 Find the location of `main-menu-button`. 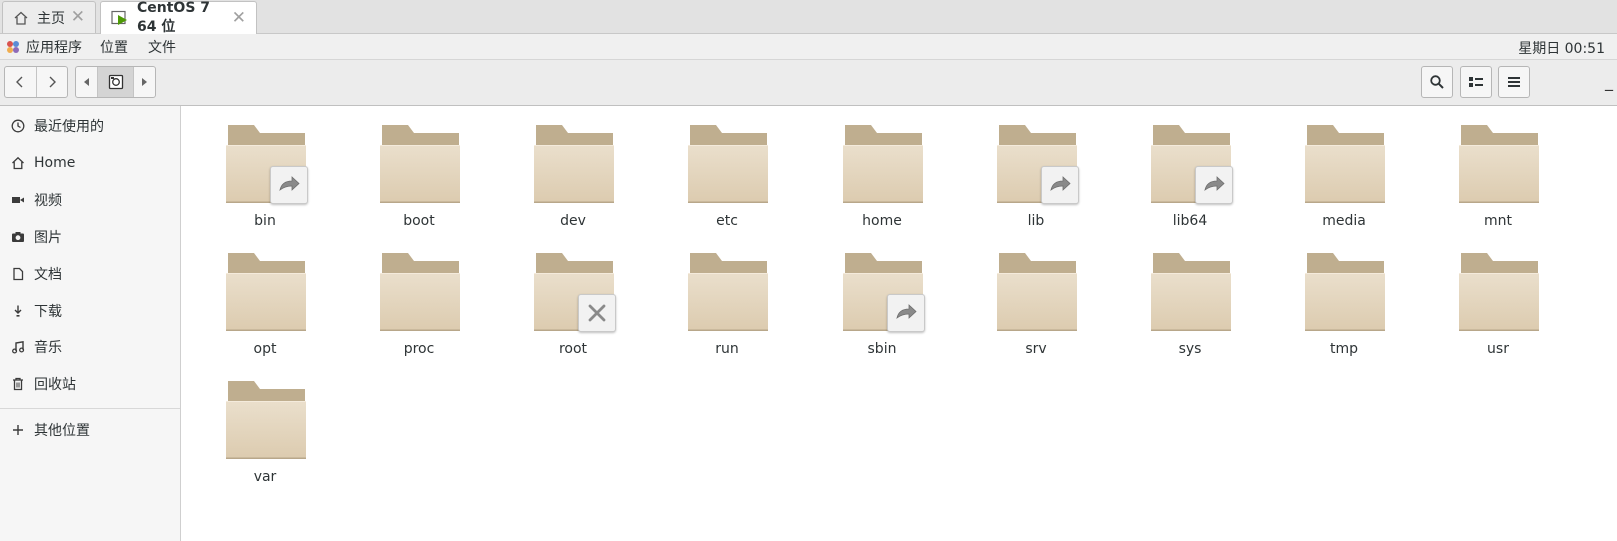

main-menu-button is located at coordinates (1514, 82).